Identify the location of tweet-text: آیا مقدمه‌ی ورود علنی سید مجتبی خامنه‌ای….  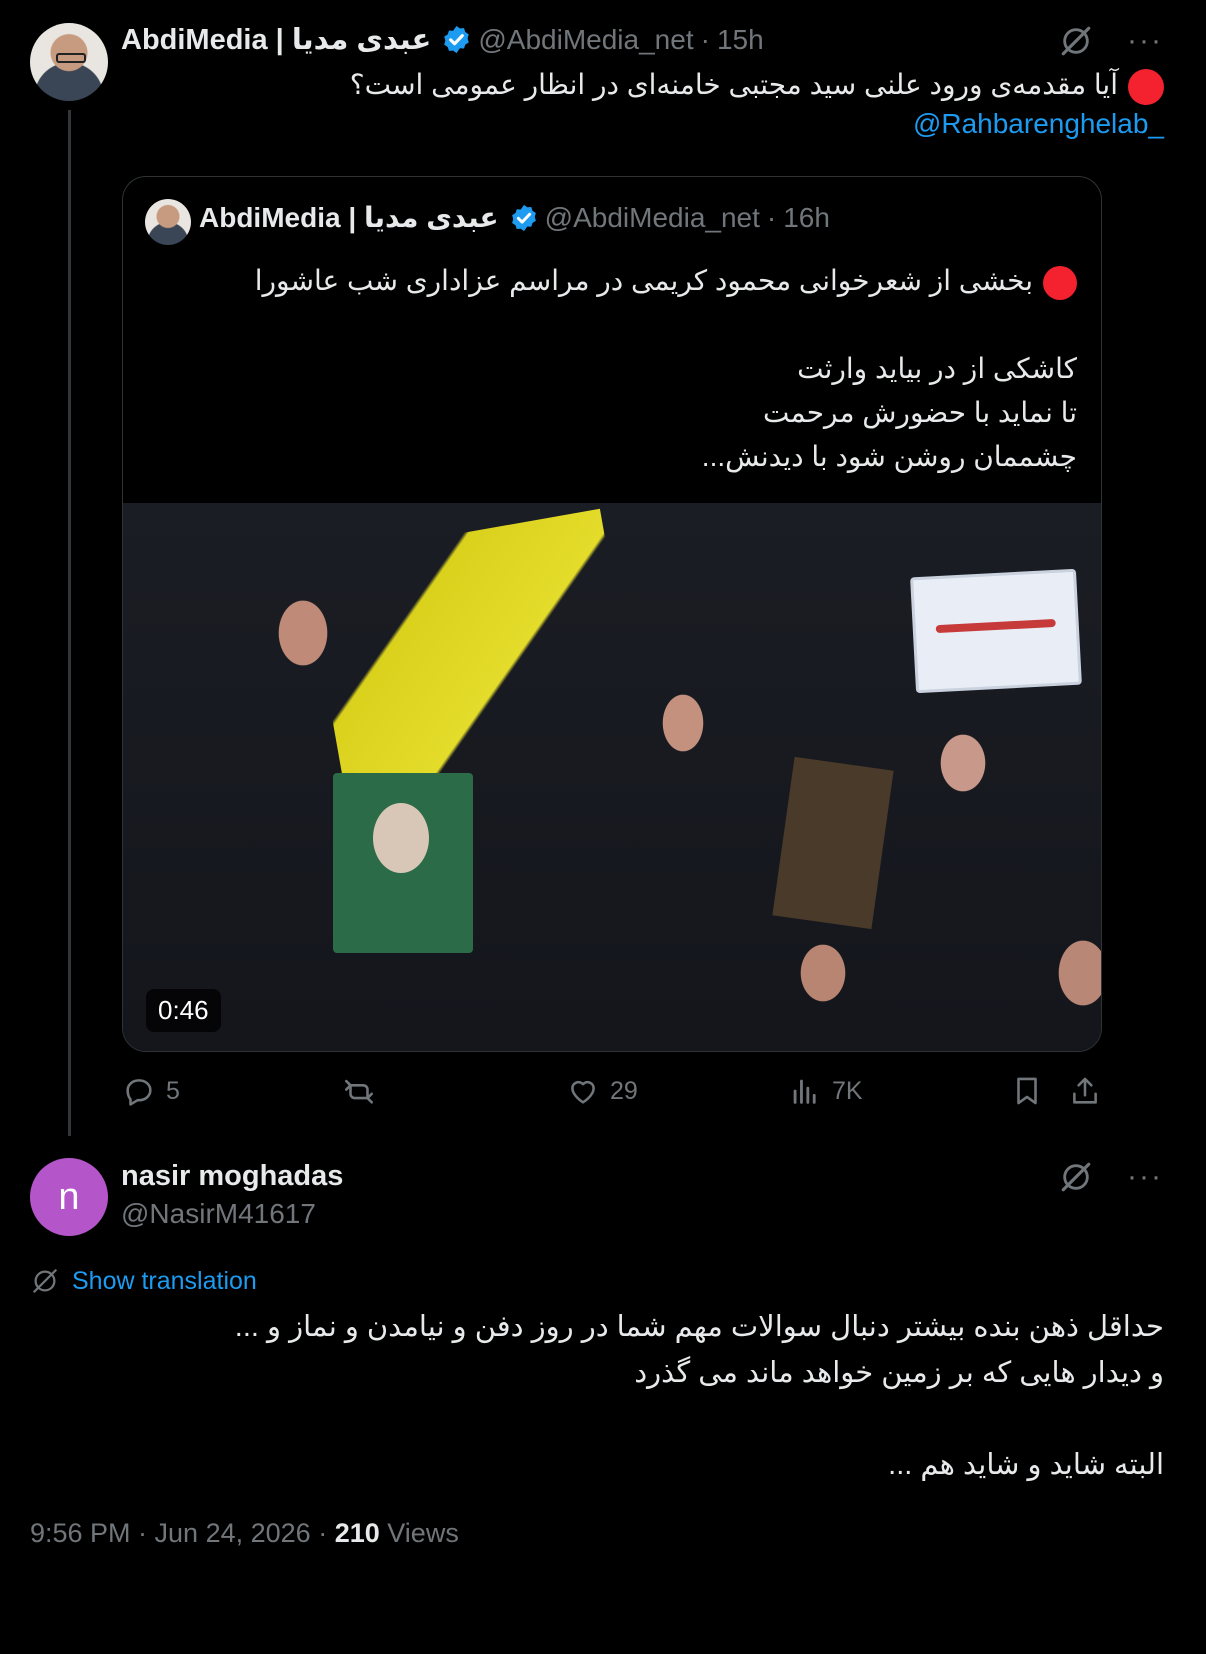
(714, 85).